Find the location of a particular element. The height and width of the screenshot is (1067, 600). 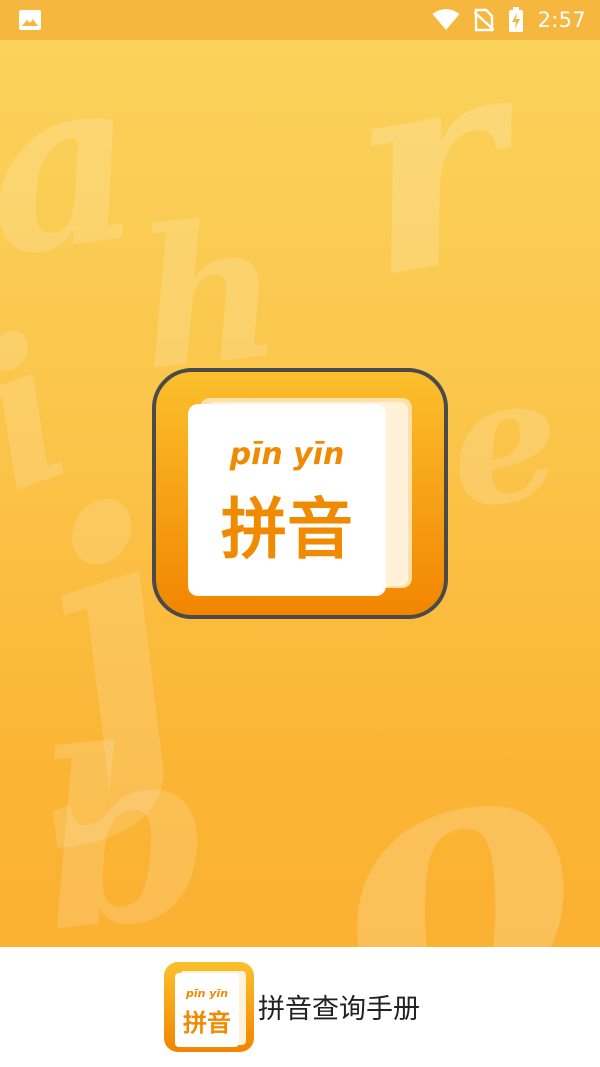

no-sim-icon is located at coordinates (483, 20).